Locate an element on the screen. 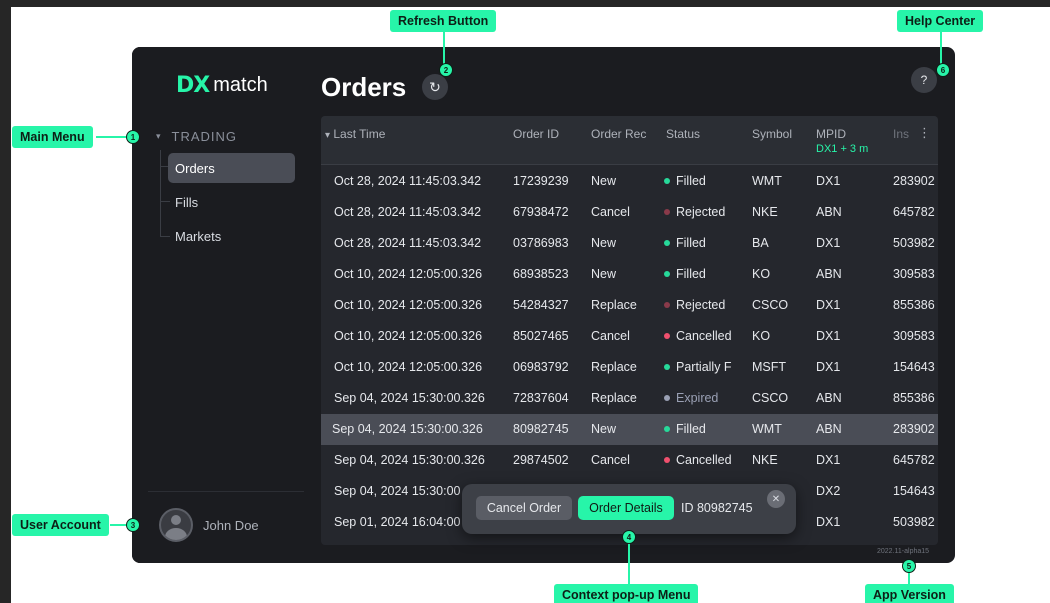  annotation-user-account: User Account is located at coordinates (60, 525).